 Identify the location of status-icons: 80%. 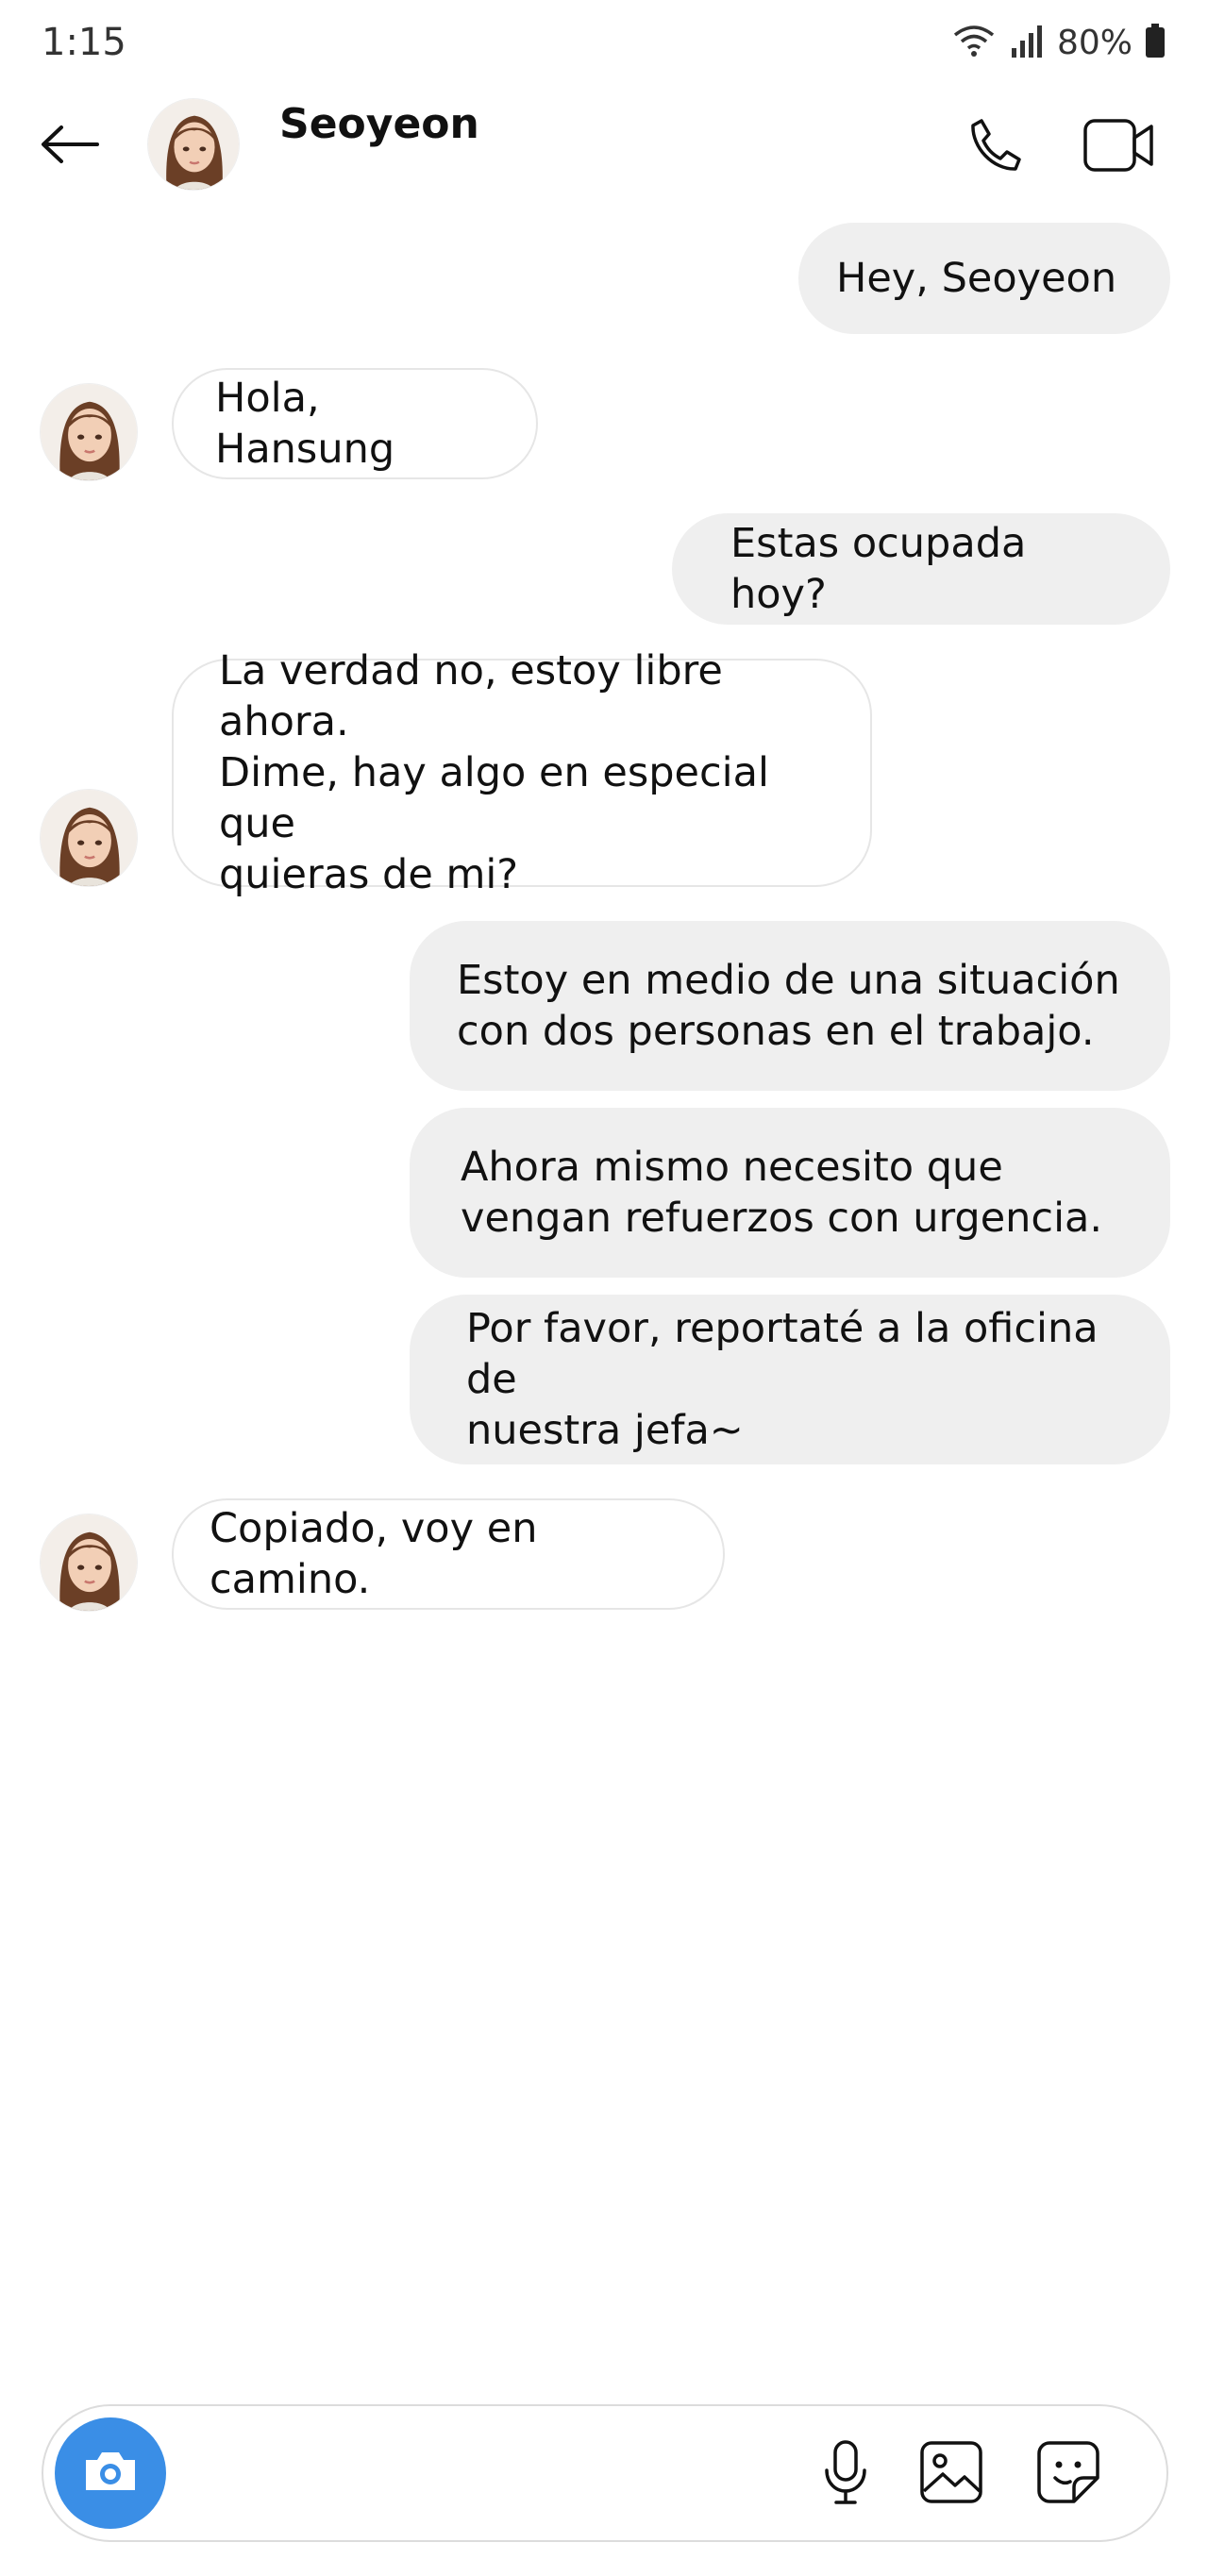
(1059, 42).